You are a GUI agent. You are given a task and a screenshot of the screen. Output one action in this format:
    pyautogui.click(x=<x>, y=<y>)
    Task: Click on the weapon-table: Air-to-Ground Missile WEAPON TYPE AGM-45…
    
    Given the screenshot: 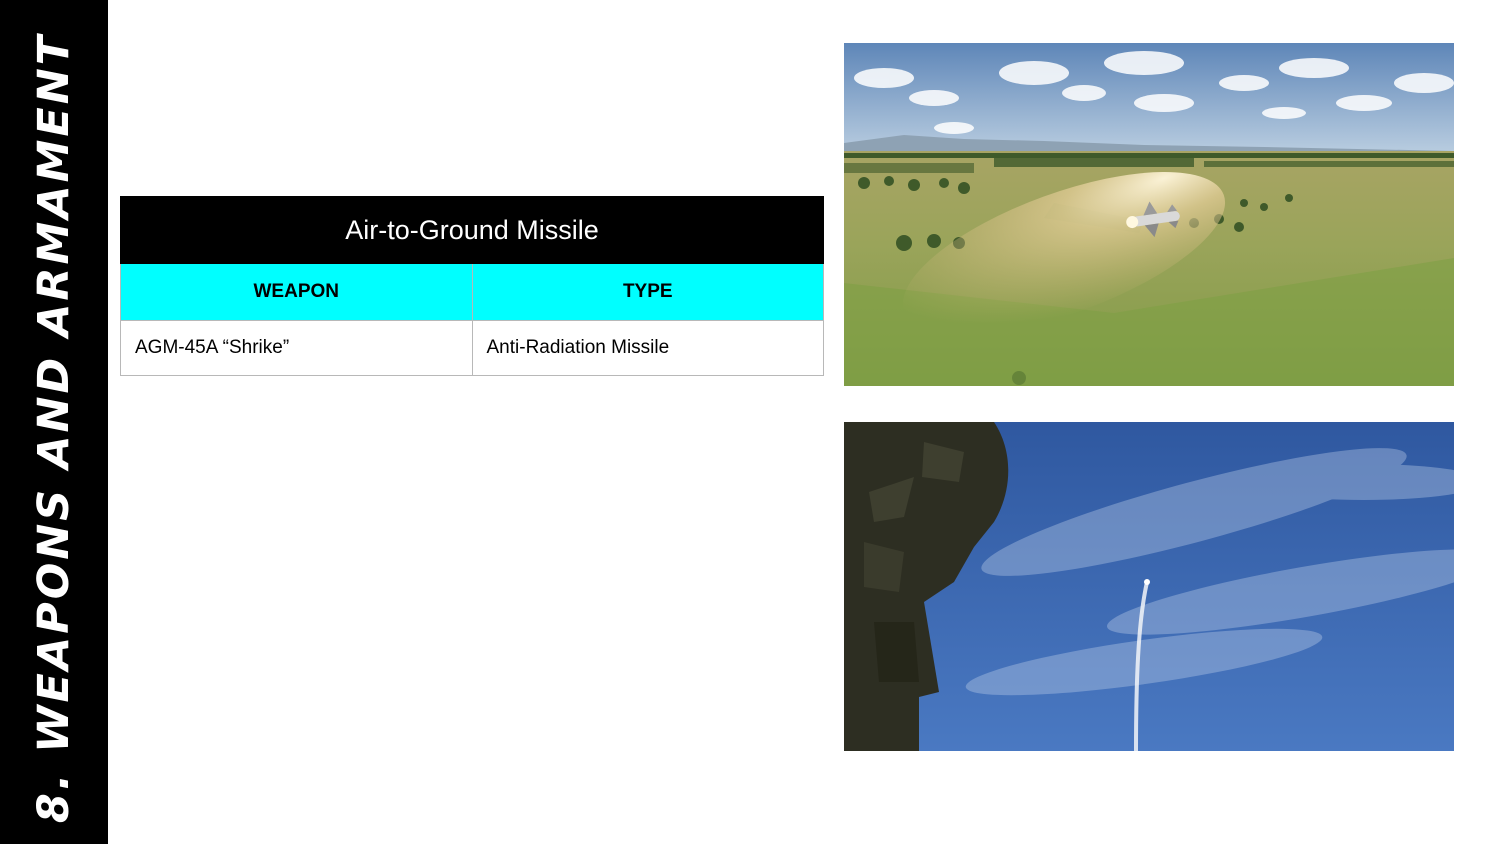 What is the action you would take?
    pyautogui.click(x=472, y=286)
    